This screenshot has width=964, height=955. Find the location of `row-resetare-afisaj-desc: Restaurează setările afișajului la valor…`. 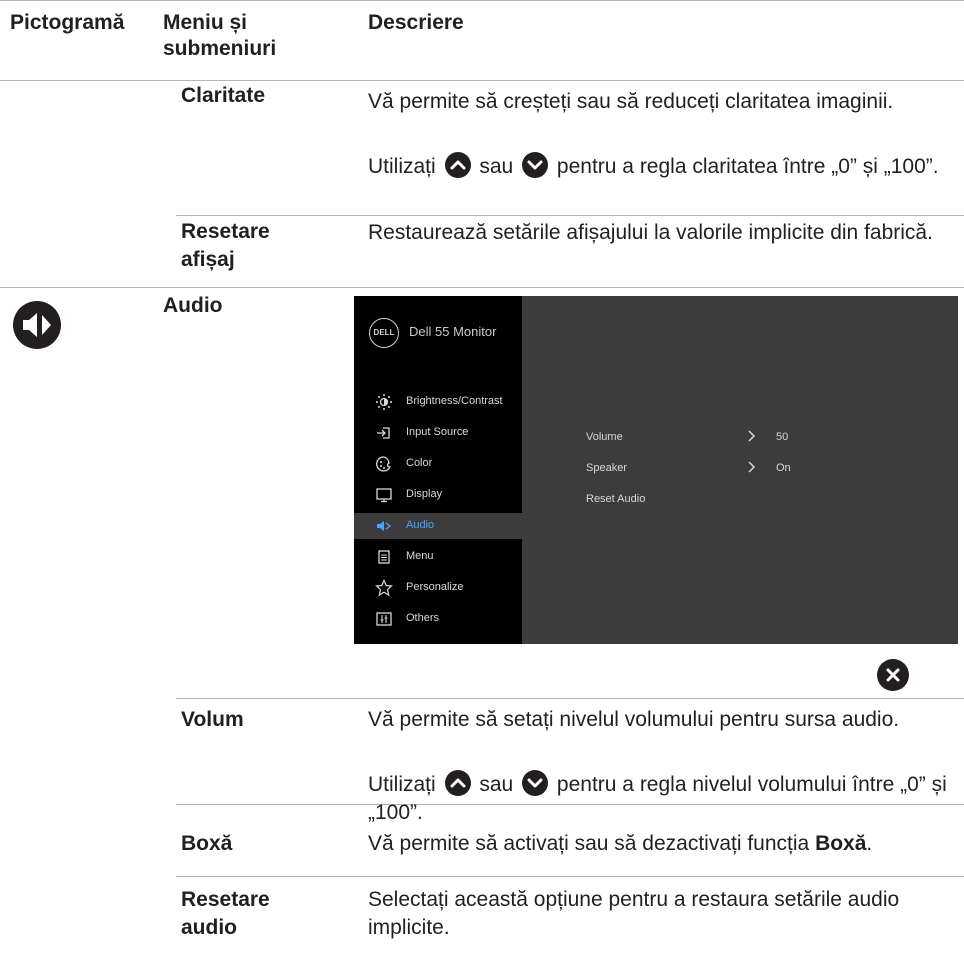

row-resetare-afisaj-desc: Restaurează setările afișajului la valor… is located at coordinates (650, 232).